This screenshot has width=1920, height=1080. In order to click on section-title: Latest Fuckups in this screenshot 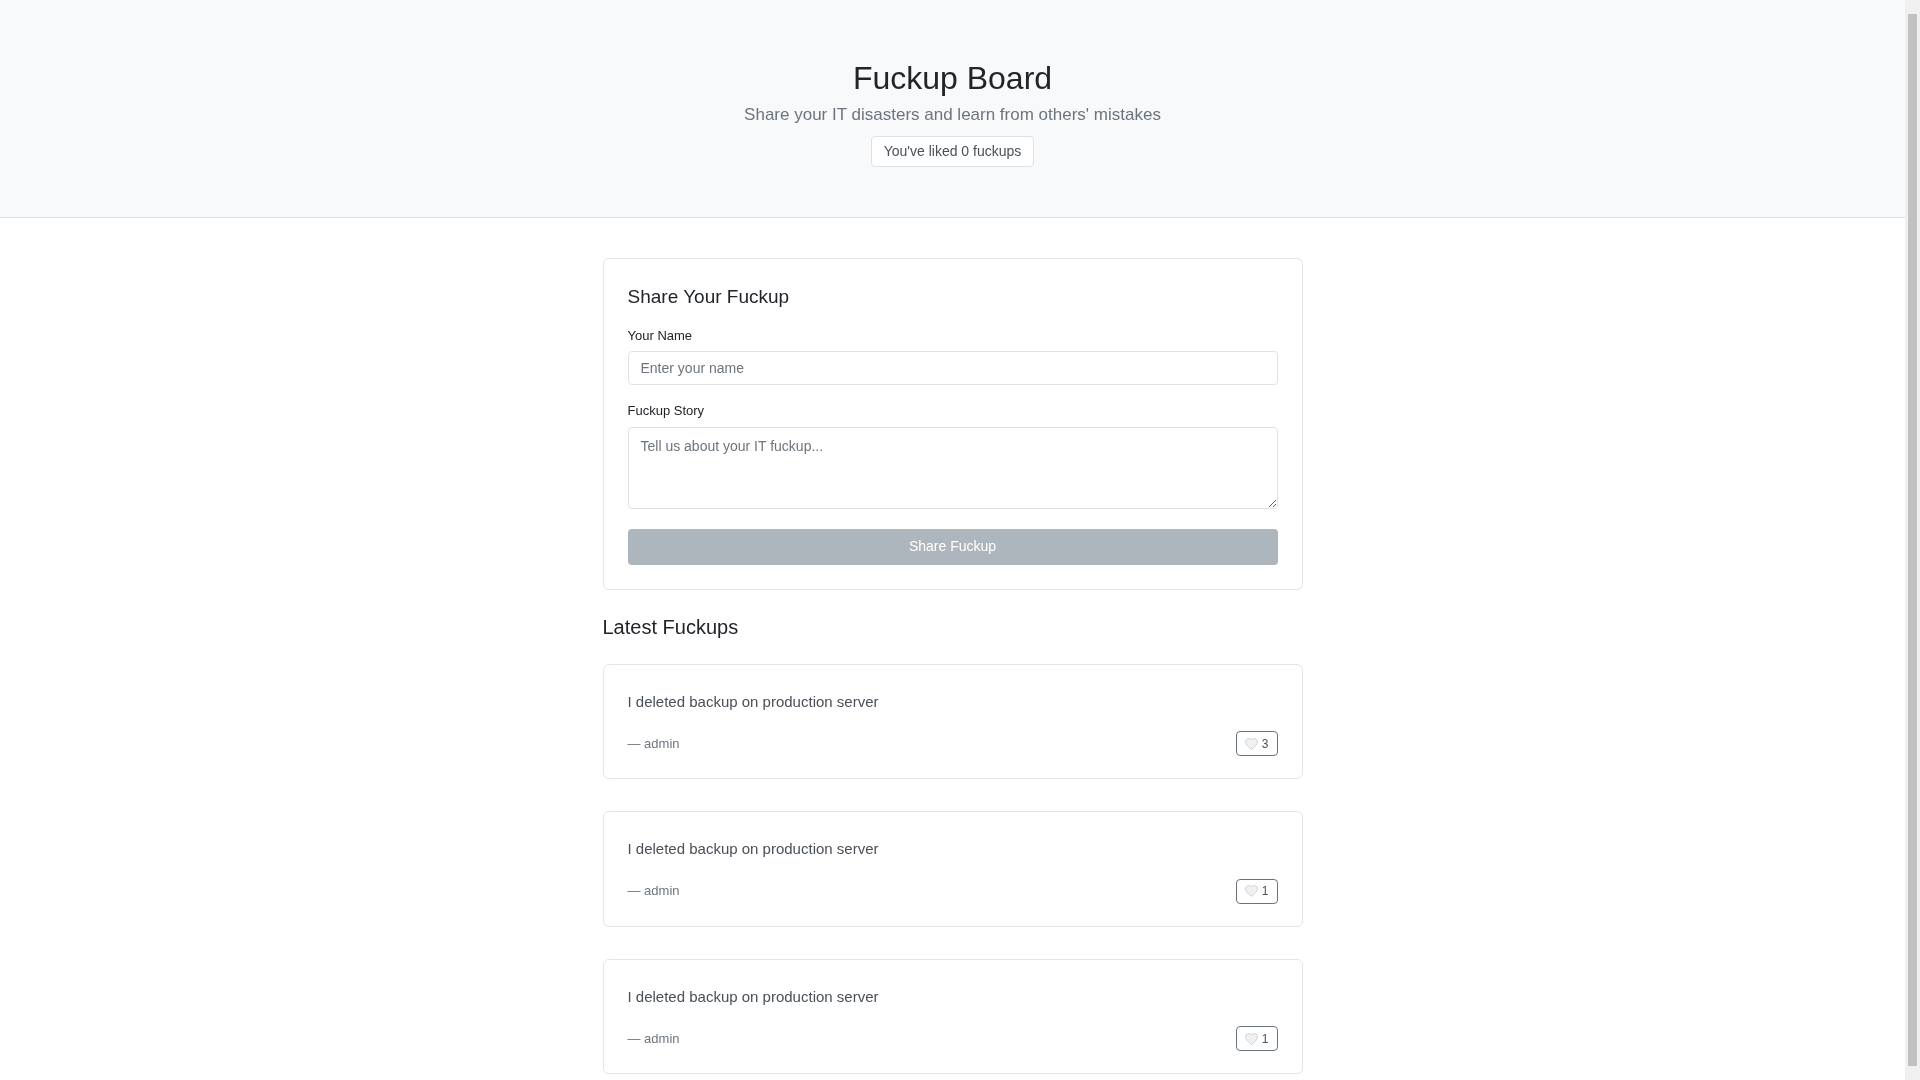, I will do `click(671, 627)`.